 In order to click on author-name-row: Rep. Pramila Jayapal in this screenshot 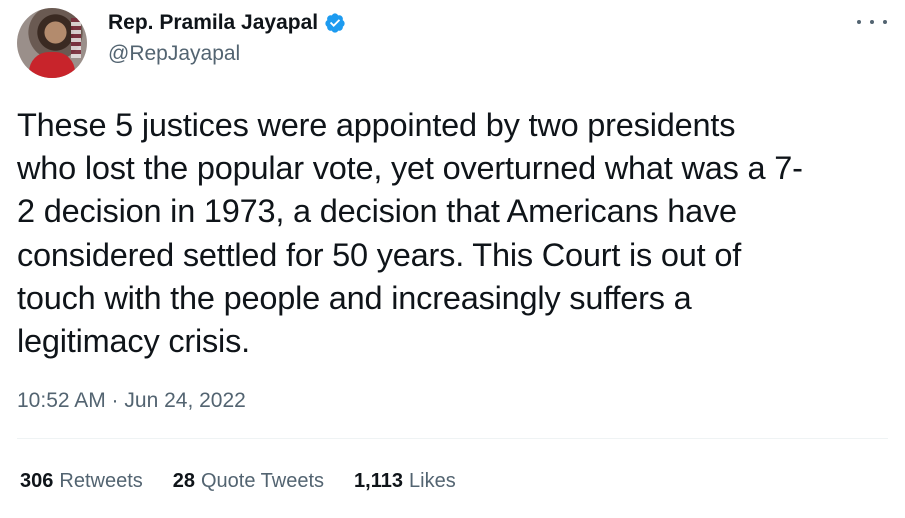, I will do `click(227, 23)`.